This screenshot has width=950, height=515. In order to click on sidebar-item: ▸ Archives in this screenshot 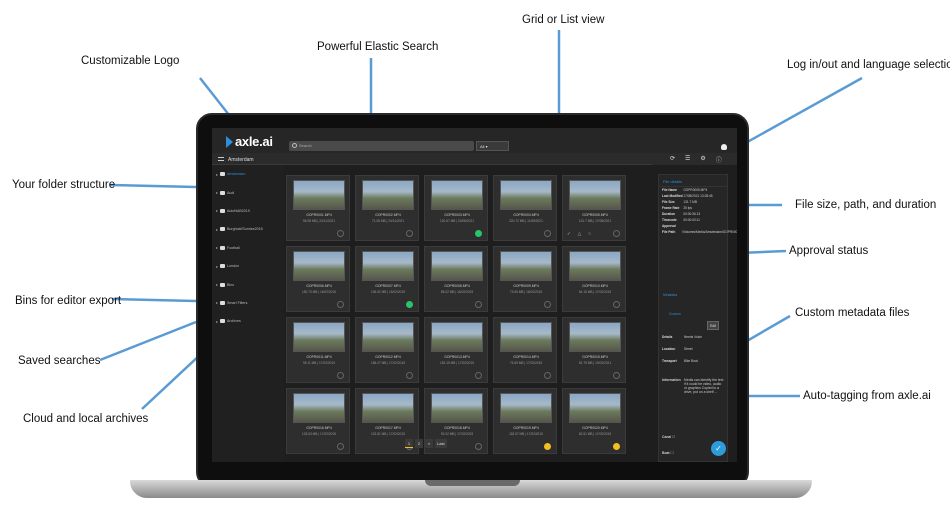, I will do `click(248, 321)`.